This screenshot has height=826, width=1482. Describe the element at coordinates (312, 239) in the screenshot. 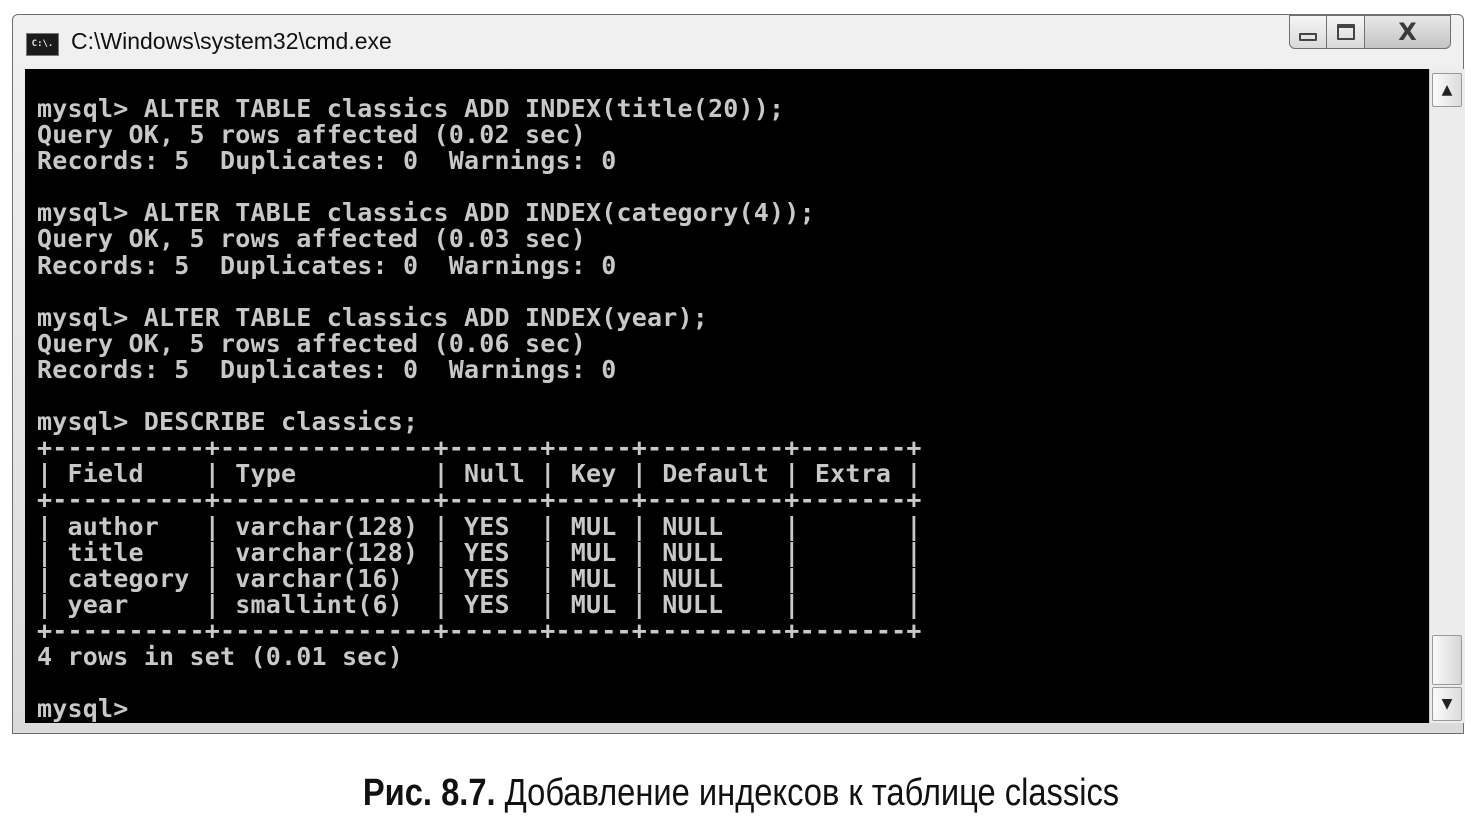

I see `console-line: Query OK, 5 rows affected (0.03 sec)` at that location.